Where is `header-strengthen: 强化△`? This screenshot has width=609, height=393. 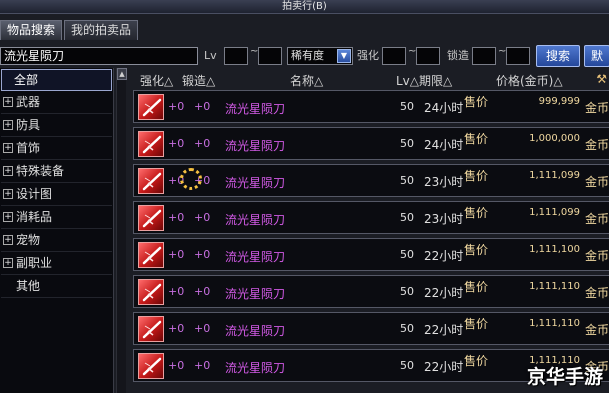
header-strengthen: 强化△ is located at coordinates (156, 80).